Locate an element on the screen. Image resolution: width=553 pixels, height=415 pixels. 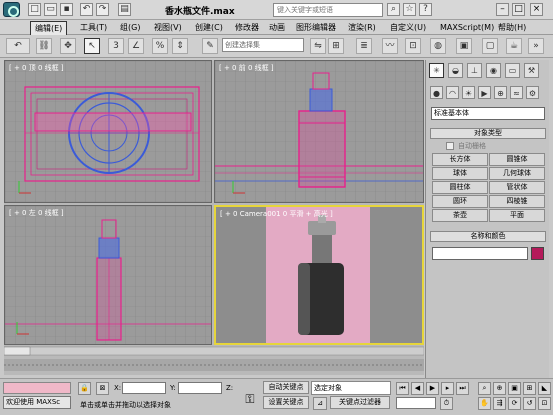
mirror-icon: ⇋ is located at coordinates (318, 46).